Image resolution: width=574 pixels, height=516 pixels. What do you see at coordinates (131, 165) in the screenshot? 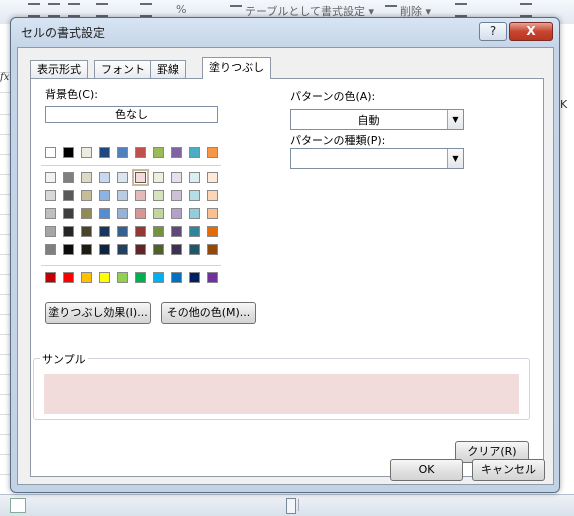
I see `palette-divider` at bounding box center [131, 165].